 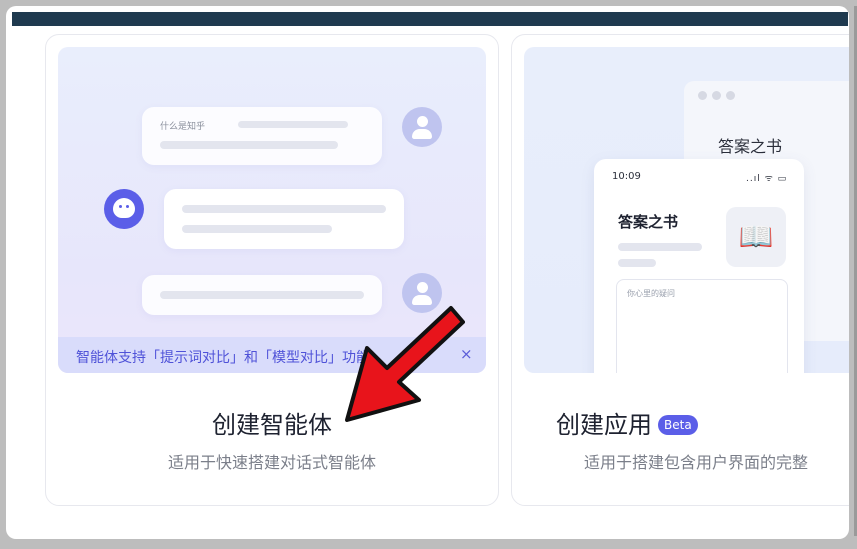 What do you see at coordinates (262, 136) in the screenshot?
I see `chat-bubble-user: 什么是知乎` at bounding box center [262, 136].